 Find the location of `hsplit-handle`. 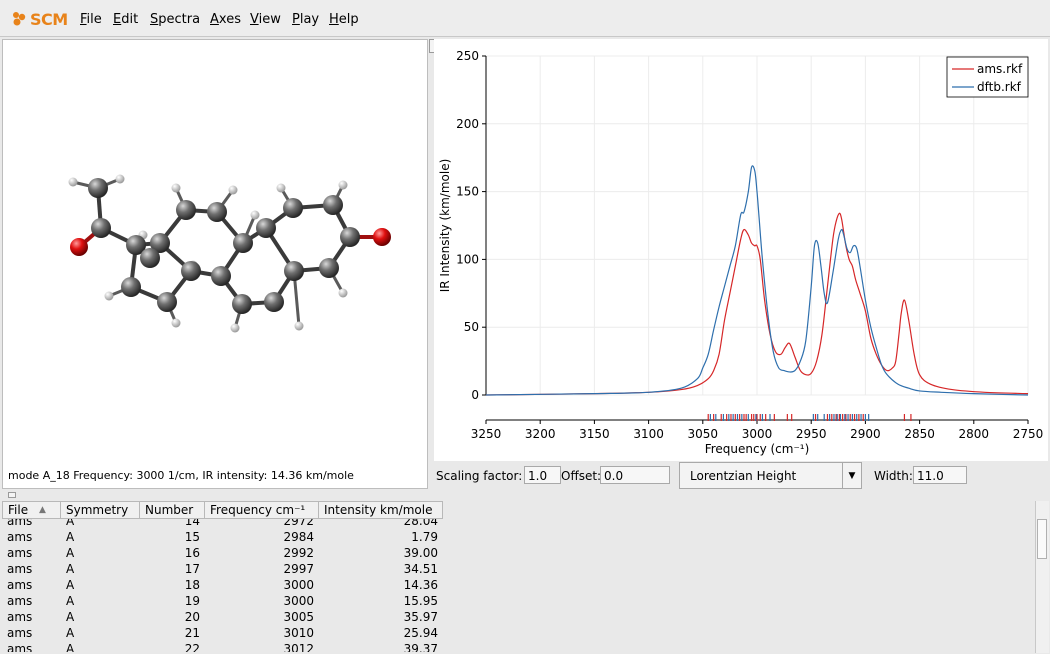

hsplit-handle is located at coordinates (12, 495).